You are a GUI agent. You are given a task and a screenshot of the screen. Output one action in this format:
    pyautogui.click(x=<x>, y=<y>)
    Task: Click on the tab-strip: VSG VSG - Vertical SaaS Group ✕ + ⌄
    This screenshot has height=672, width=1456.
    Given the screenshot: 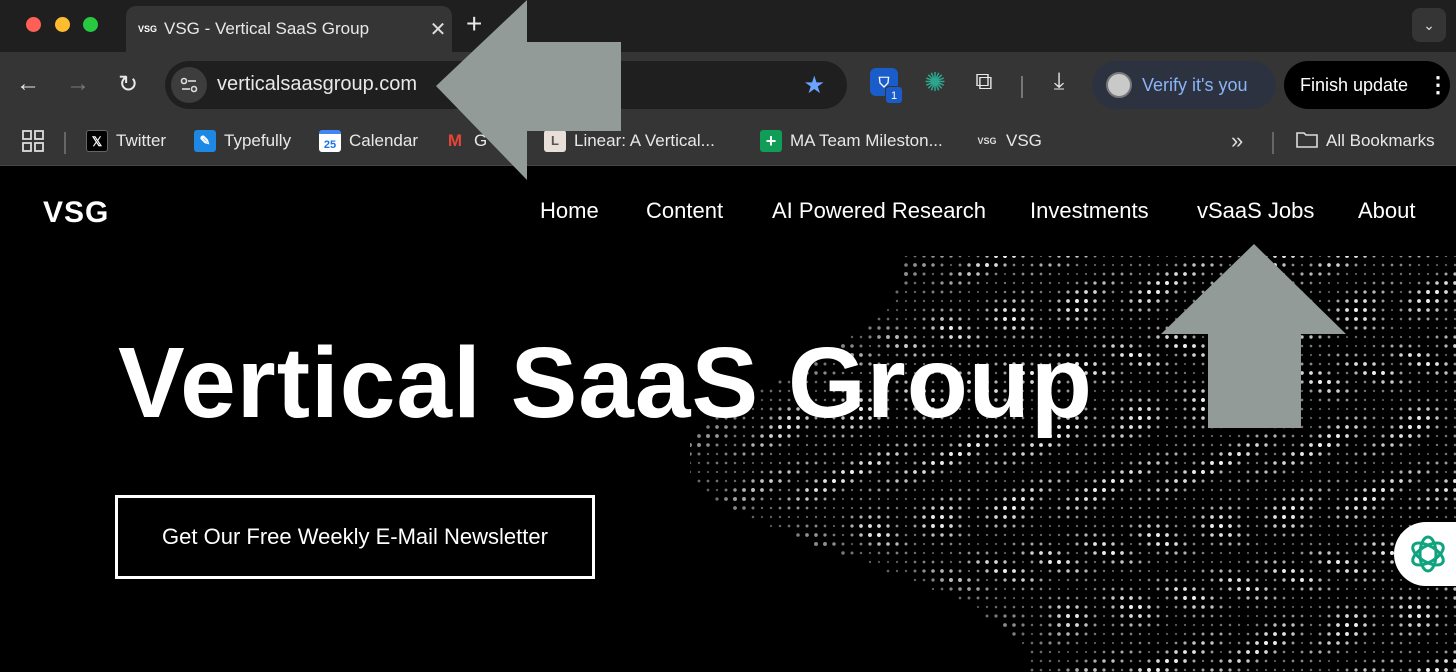 What is the action you would take?
    pyautogui.click(x=728, y=26)
    